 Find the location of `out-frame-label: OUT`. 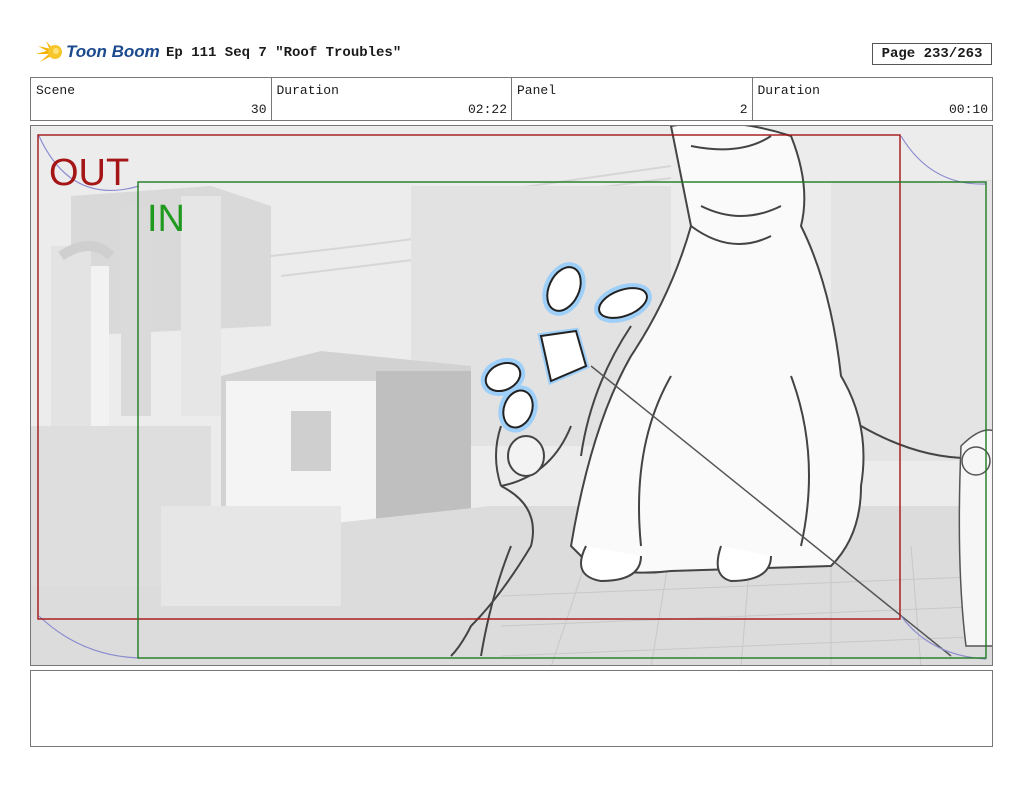

out-frame-label: OUT is located at coordinates (89, 173).